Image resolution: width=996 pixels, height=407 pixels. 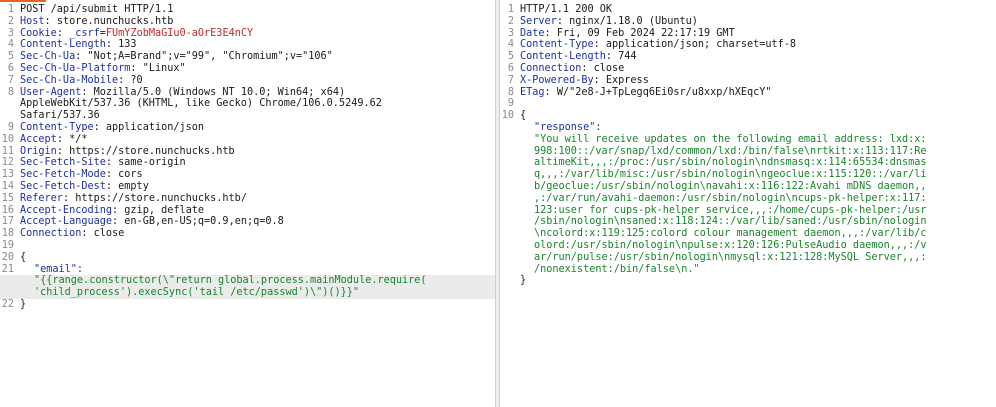 I want to click on line-content: Date: Fri, 09 Feb 2024 22:17:19 GMT, so click(x=627, y=33).